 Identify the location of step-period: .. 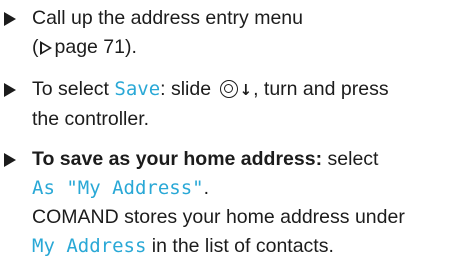
(206, 188).